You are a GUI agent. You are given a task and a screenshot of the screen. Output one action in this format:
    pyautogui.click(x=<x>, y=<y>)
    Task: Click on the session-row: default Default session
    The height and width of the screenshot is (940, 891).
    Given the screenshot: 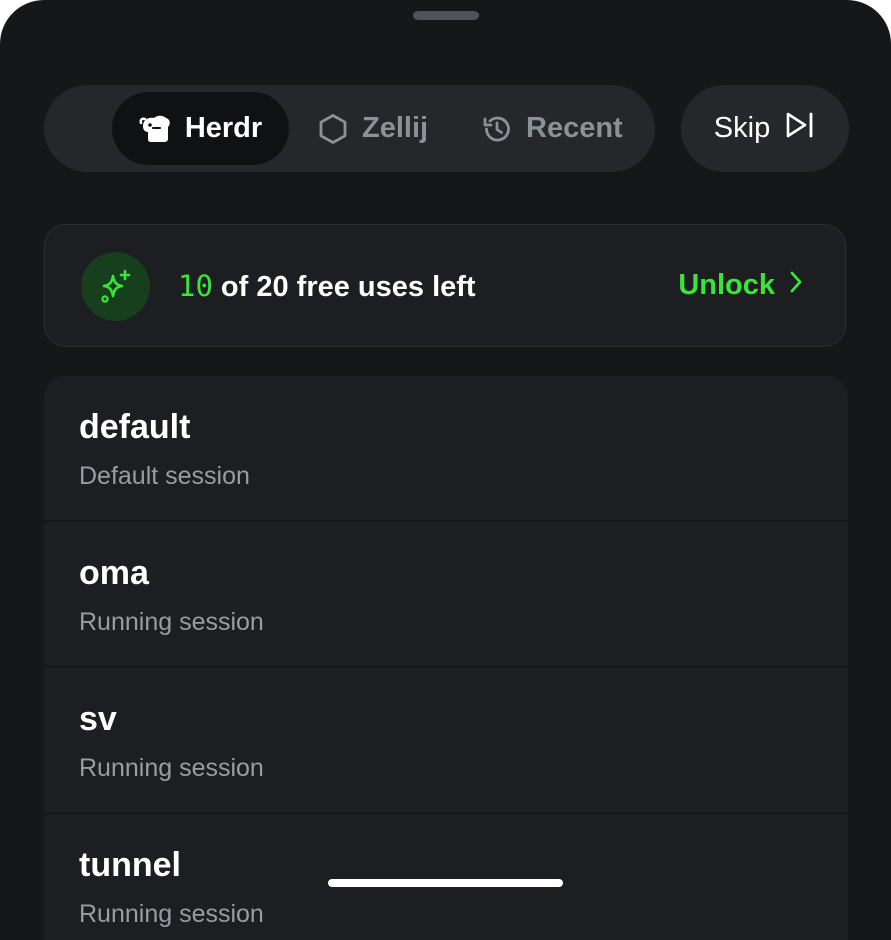 What is the action you would take?
    pyautogui.click(x=446, y=449)
    